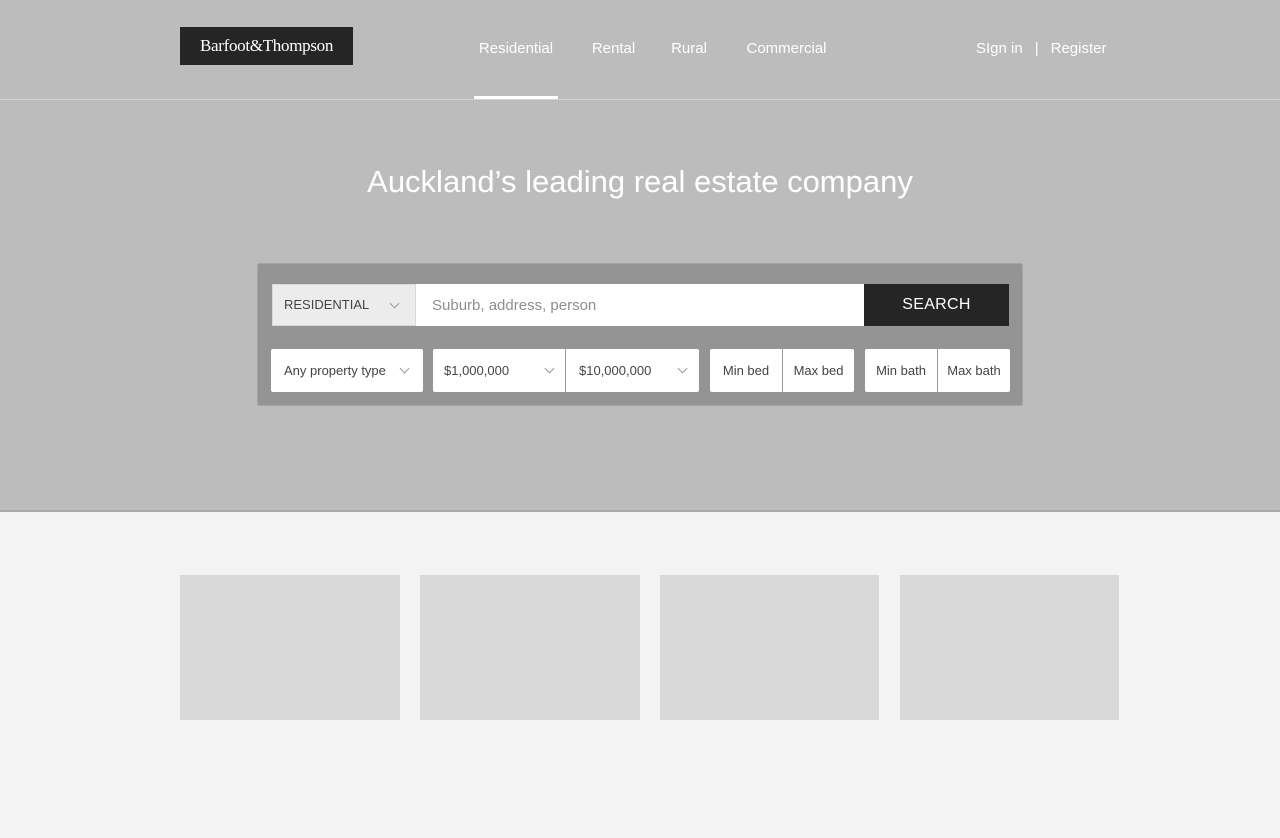 This screenshot has height=838, width=1280. Describe the element at coordinates (613, 50) in the screenshot. I see `nav-rental: Rental` at that location.